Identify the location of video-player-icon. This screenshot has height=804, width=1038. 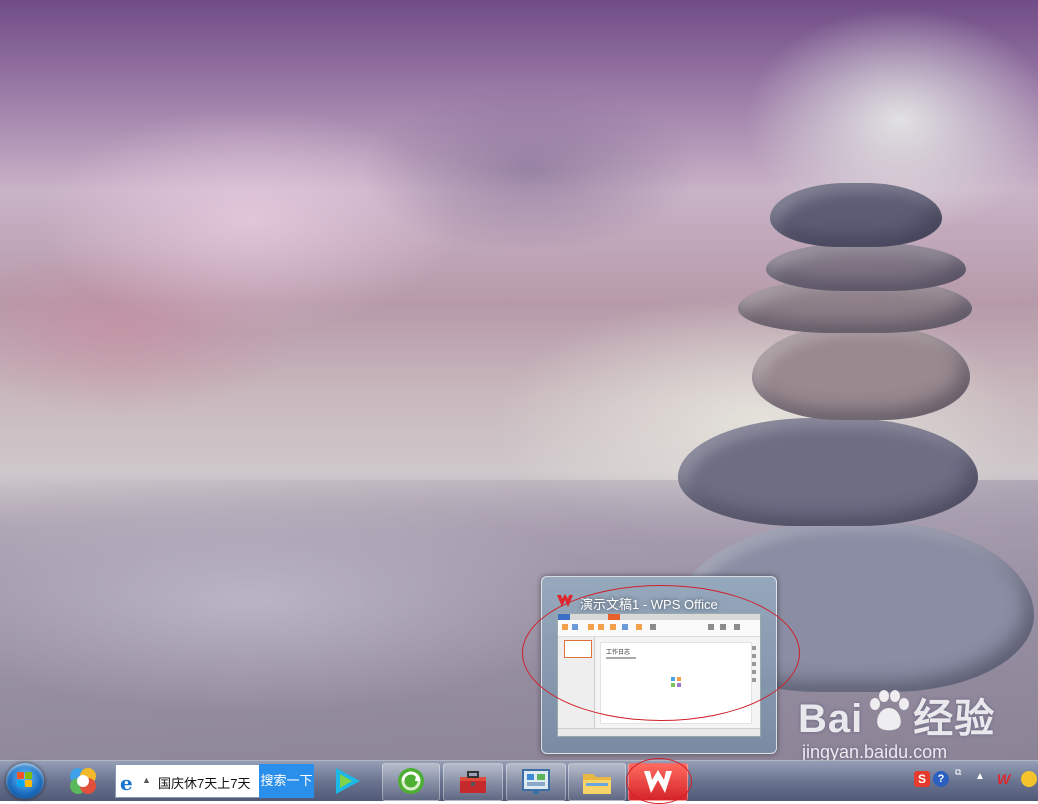
(347, 781).